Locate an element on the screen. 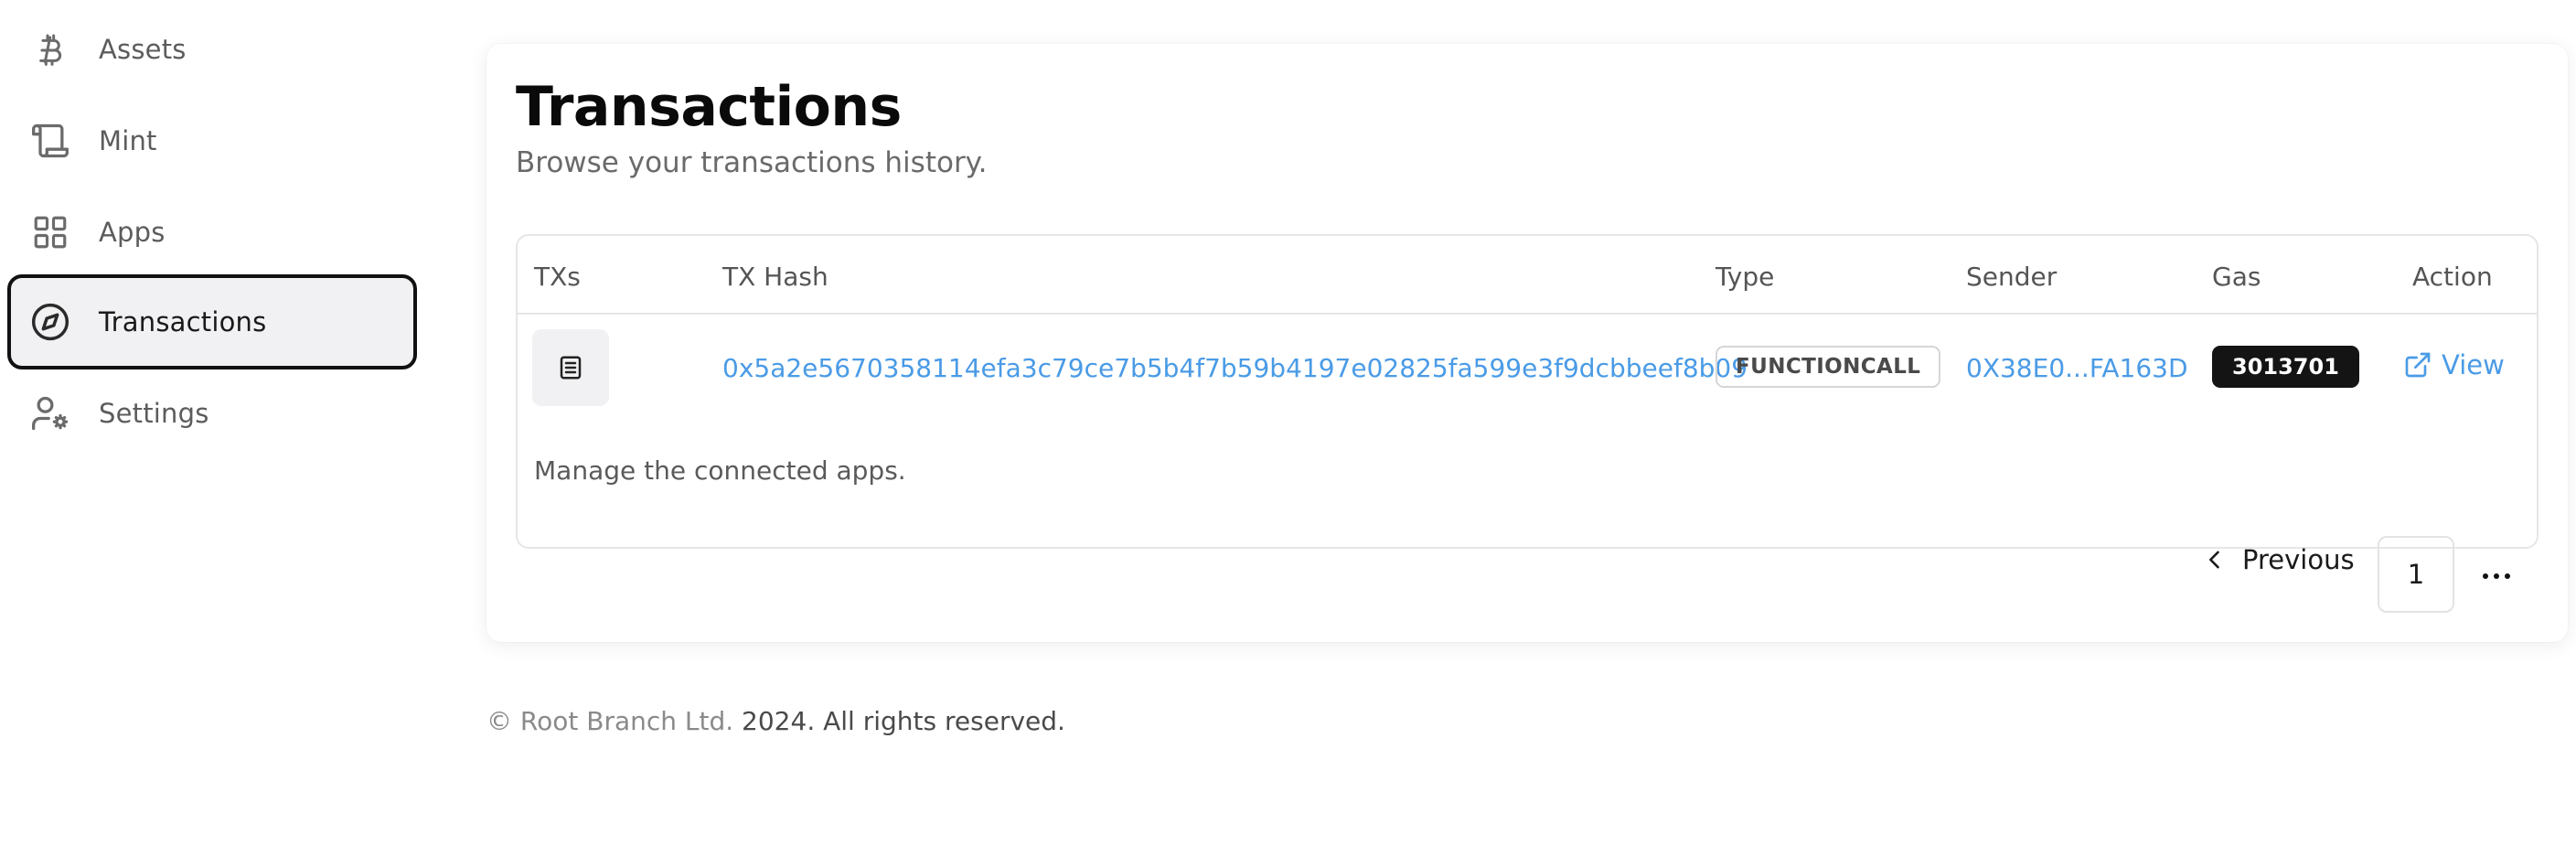  type-badge: FUNCTIONCALL is located at coordinates (1828, 367).